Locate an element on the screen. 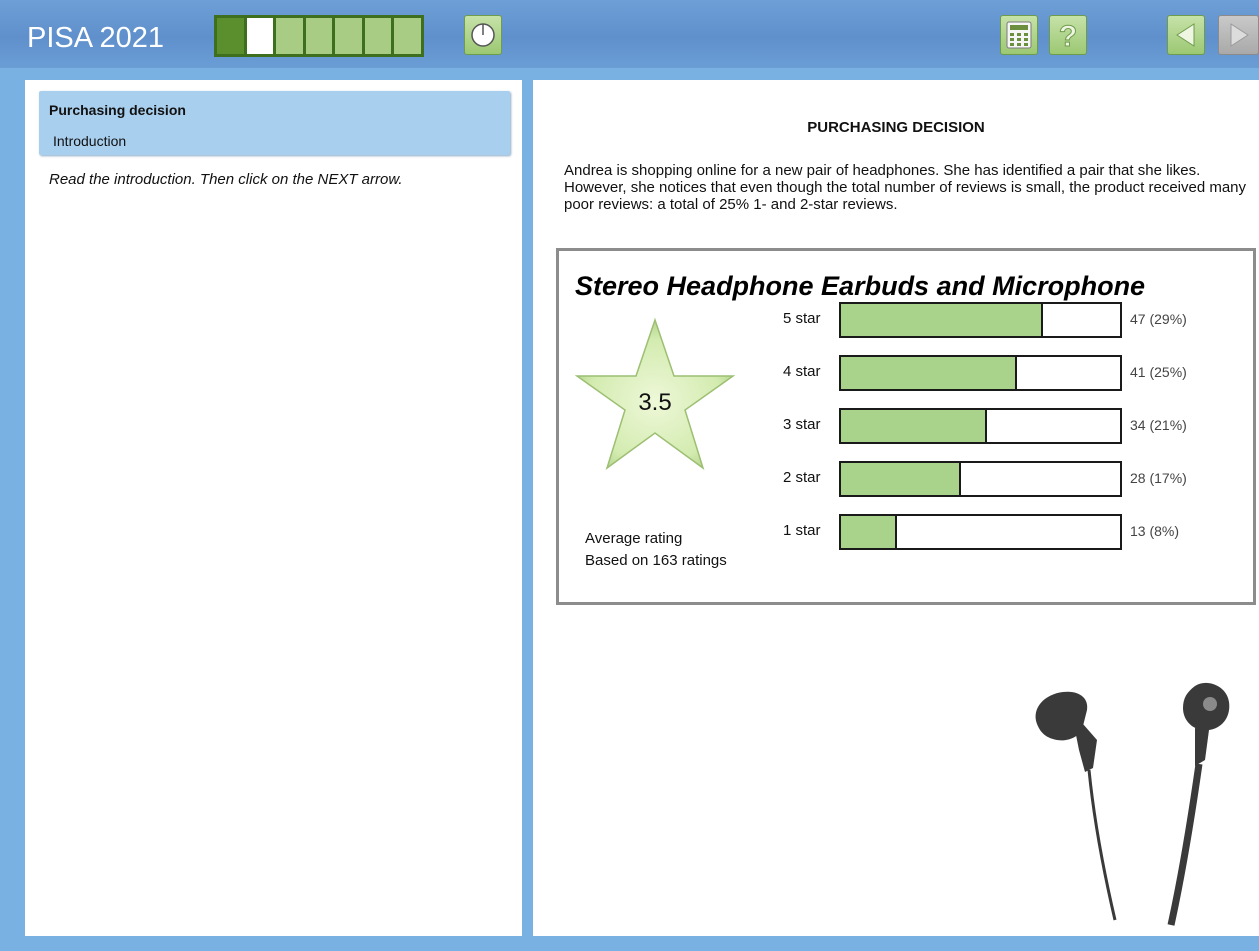  timer-icon is located at coordinates (483, 35).